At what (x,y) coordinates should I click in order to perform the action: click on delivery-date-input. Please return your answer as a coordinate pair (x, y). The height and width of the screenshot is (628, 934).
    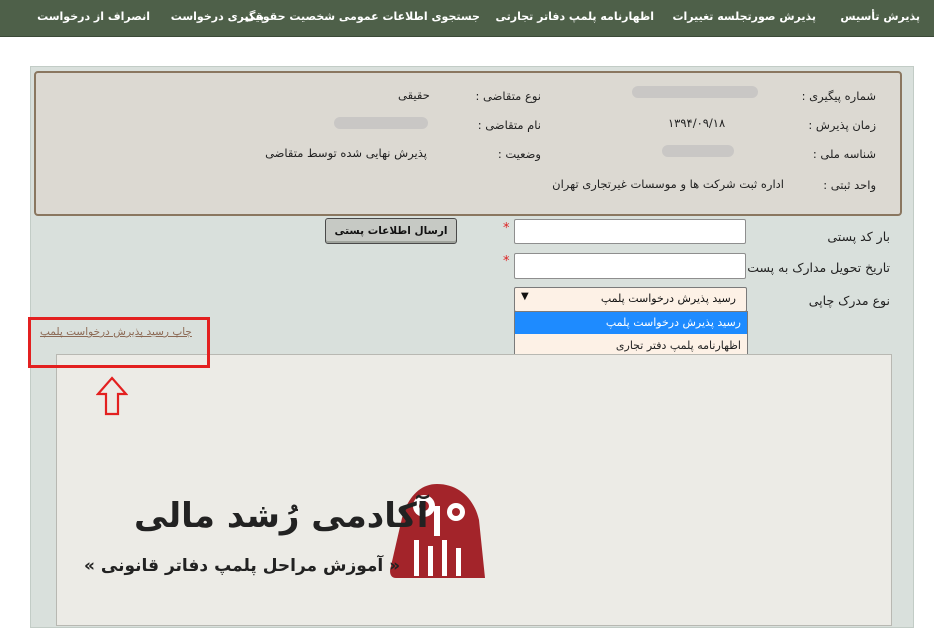
    Looking at the image, I should click on (630, 266).